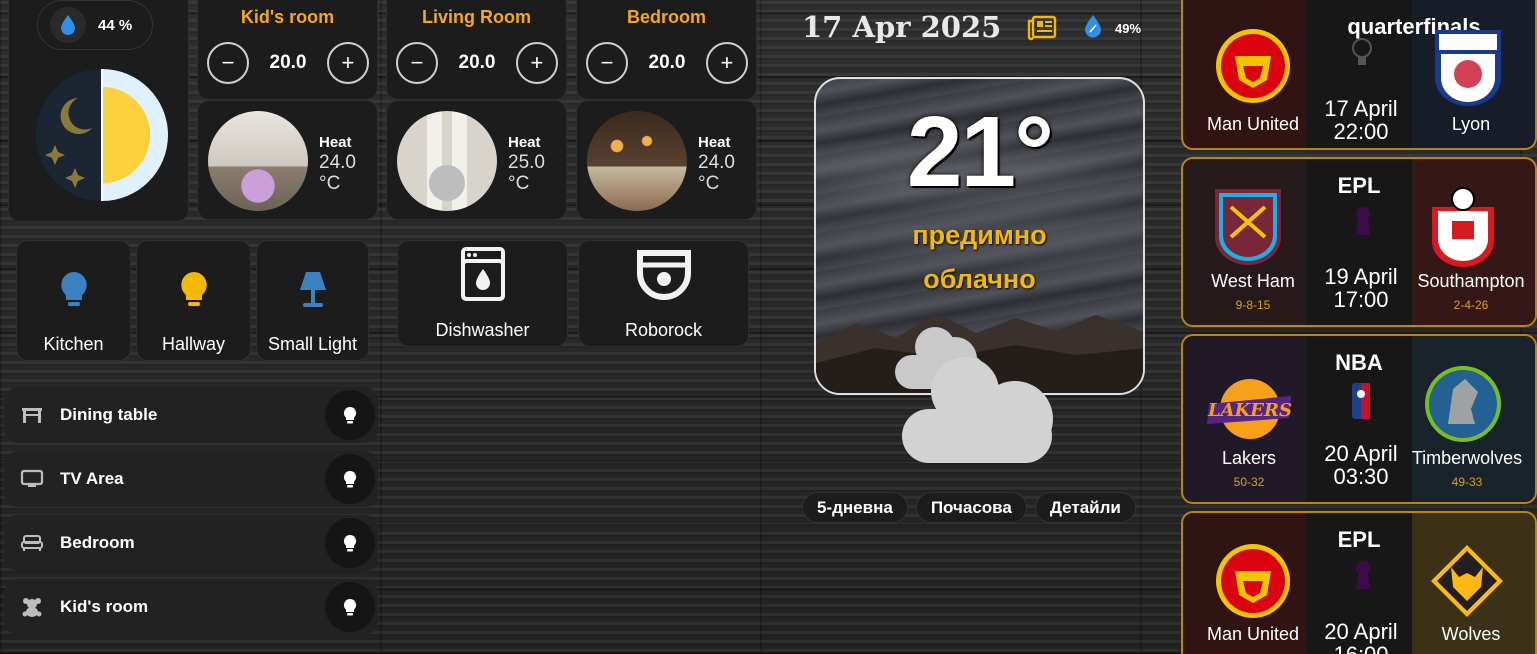 The image size is (1537, 654). What do you see at coordinates (476, 17) in the screenshot?
I see `room-title: Living Room` at bounding box center [476, 17].